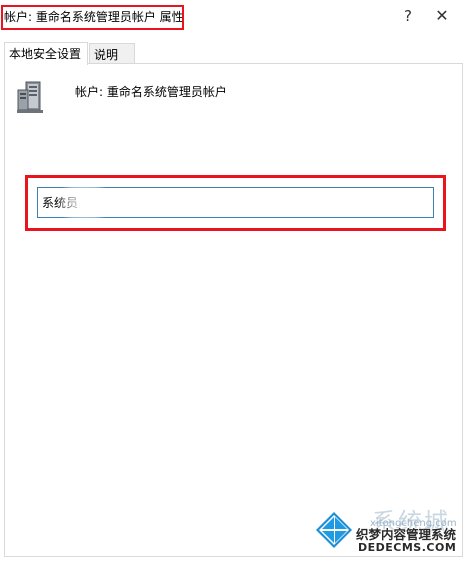 The width and height of the screenshot is (467, 561). What do you see at coordinates (334, 530) in the screenshot?
I see `windows-logo-icon` at bounding box center [334, 530].